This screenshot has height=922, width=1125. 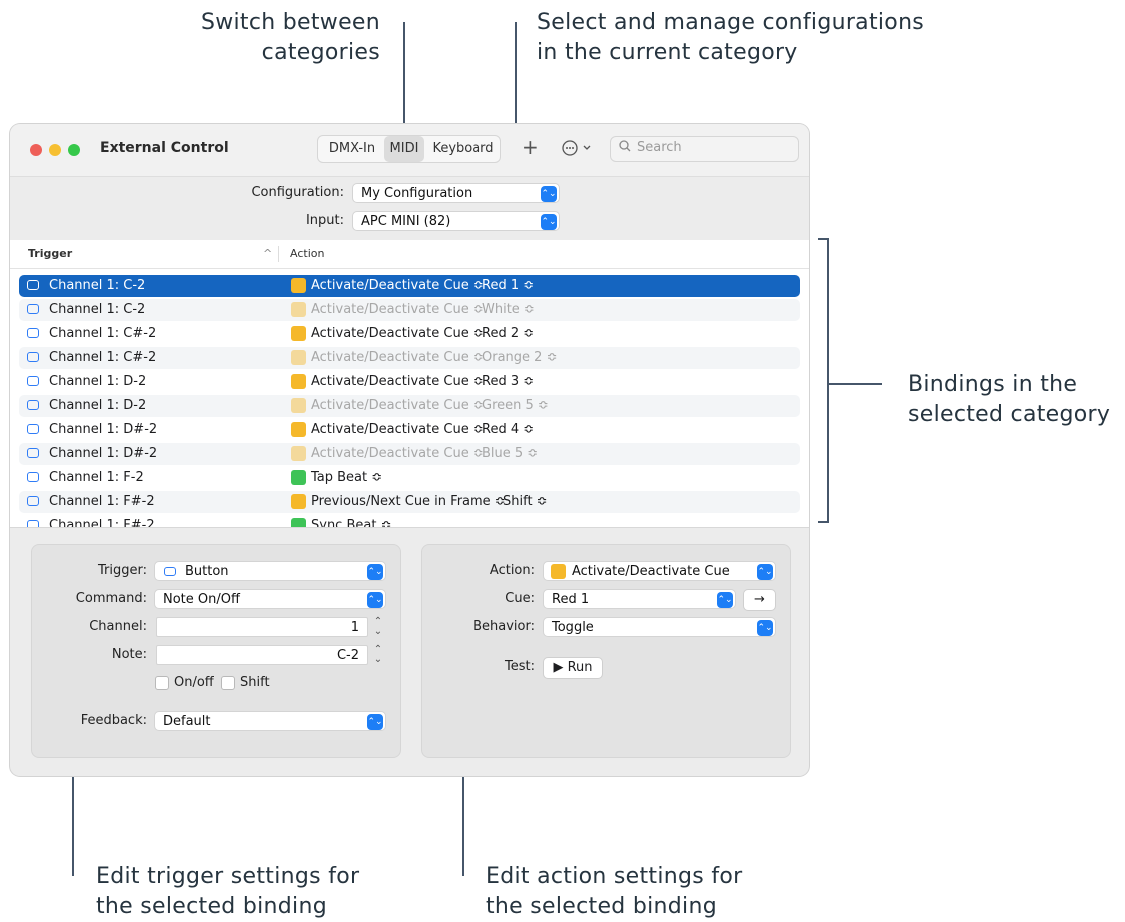 I want to click on note-field: C-2, so click(x=262, y=655).